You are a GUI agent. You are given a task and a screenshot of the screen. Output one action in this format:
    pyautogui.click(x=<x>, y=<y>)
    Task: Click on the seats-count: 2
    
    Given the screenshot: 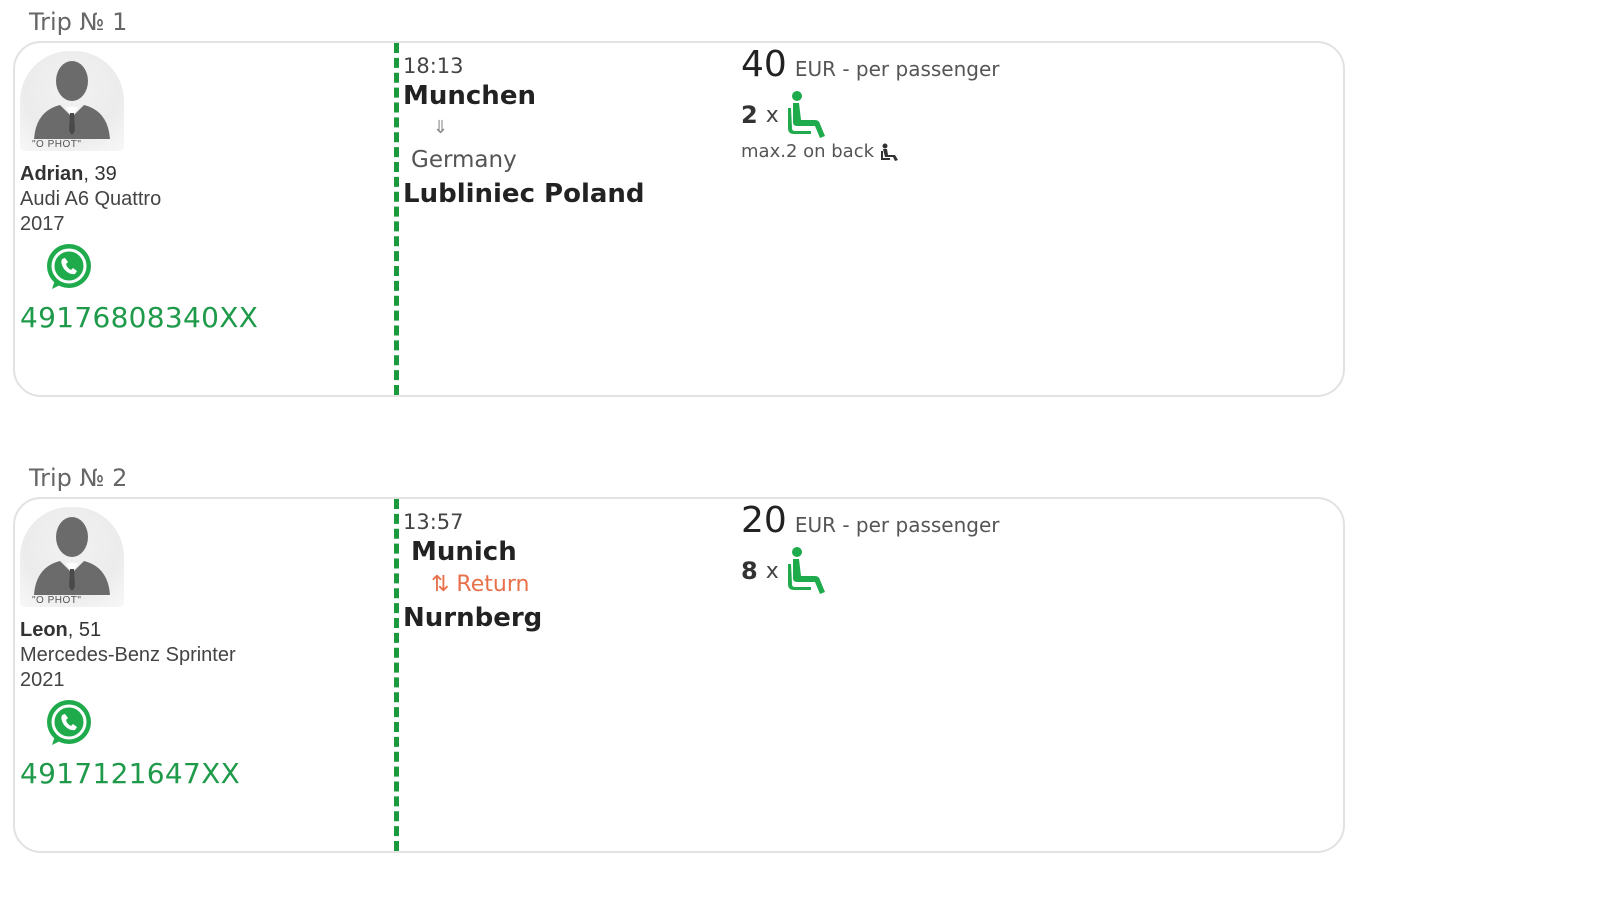 What is the action you would take?
    pyautogui.click(x=749, y=115)
    